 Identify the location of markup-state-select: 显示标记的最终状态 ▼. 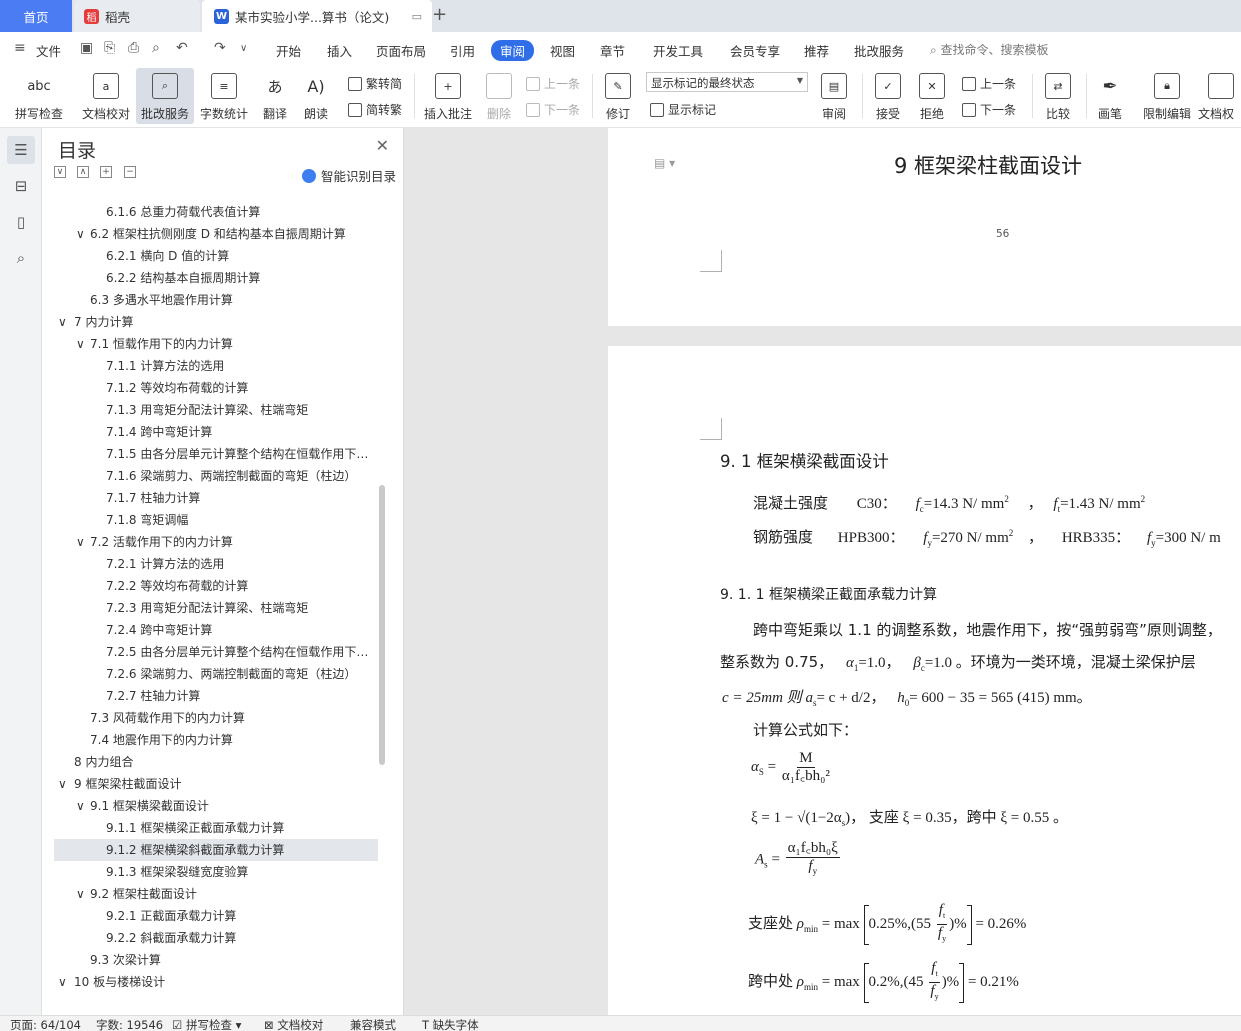
(727, 82).